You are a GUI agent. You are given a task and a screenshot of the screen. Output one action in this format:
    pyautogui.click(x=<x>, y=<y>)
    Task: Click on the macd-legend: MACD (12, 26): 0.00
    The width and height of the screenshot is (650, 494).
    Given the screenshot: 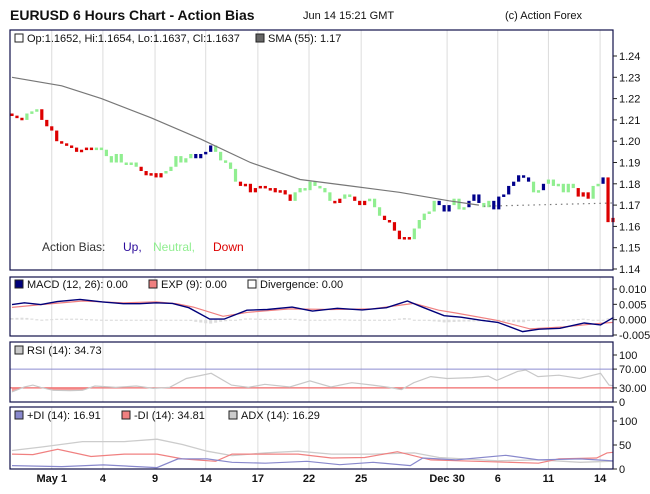 What is the action you would take?
    pyautogui.click(x=77, y=285)
    